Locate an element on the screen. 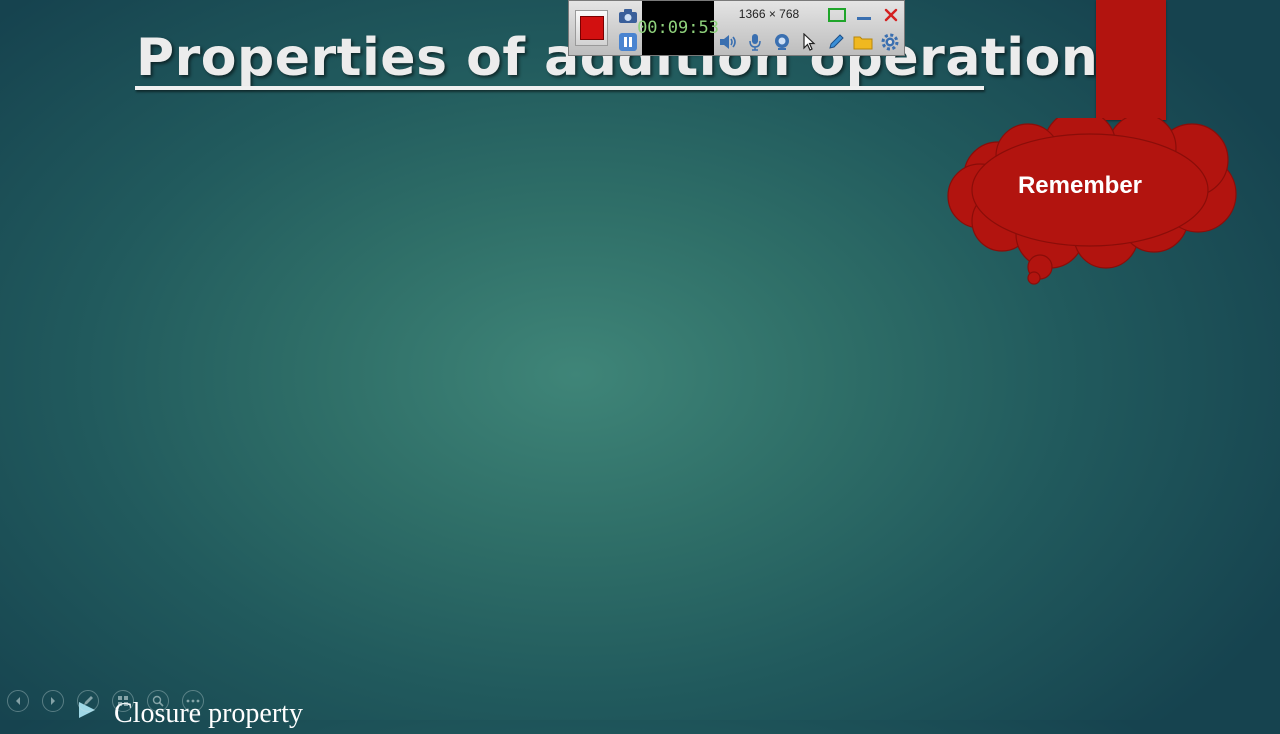 This screenshot has height=734, width=1280. stop-icon is located at coordinates (591, 28).